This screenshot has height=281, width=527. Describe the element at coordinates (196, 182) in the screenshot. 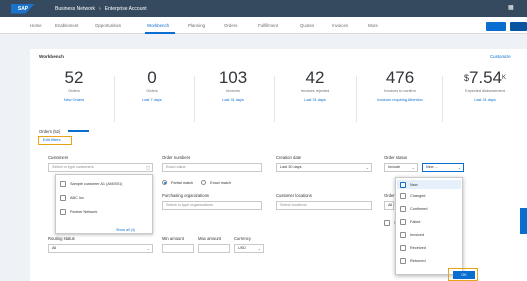

I see `match-options: Partial match Exact match` at that location.